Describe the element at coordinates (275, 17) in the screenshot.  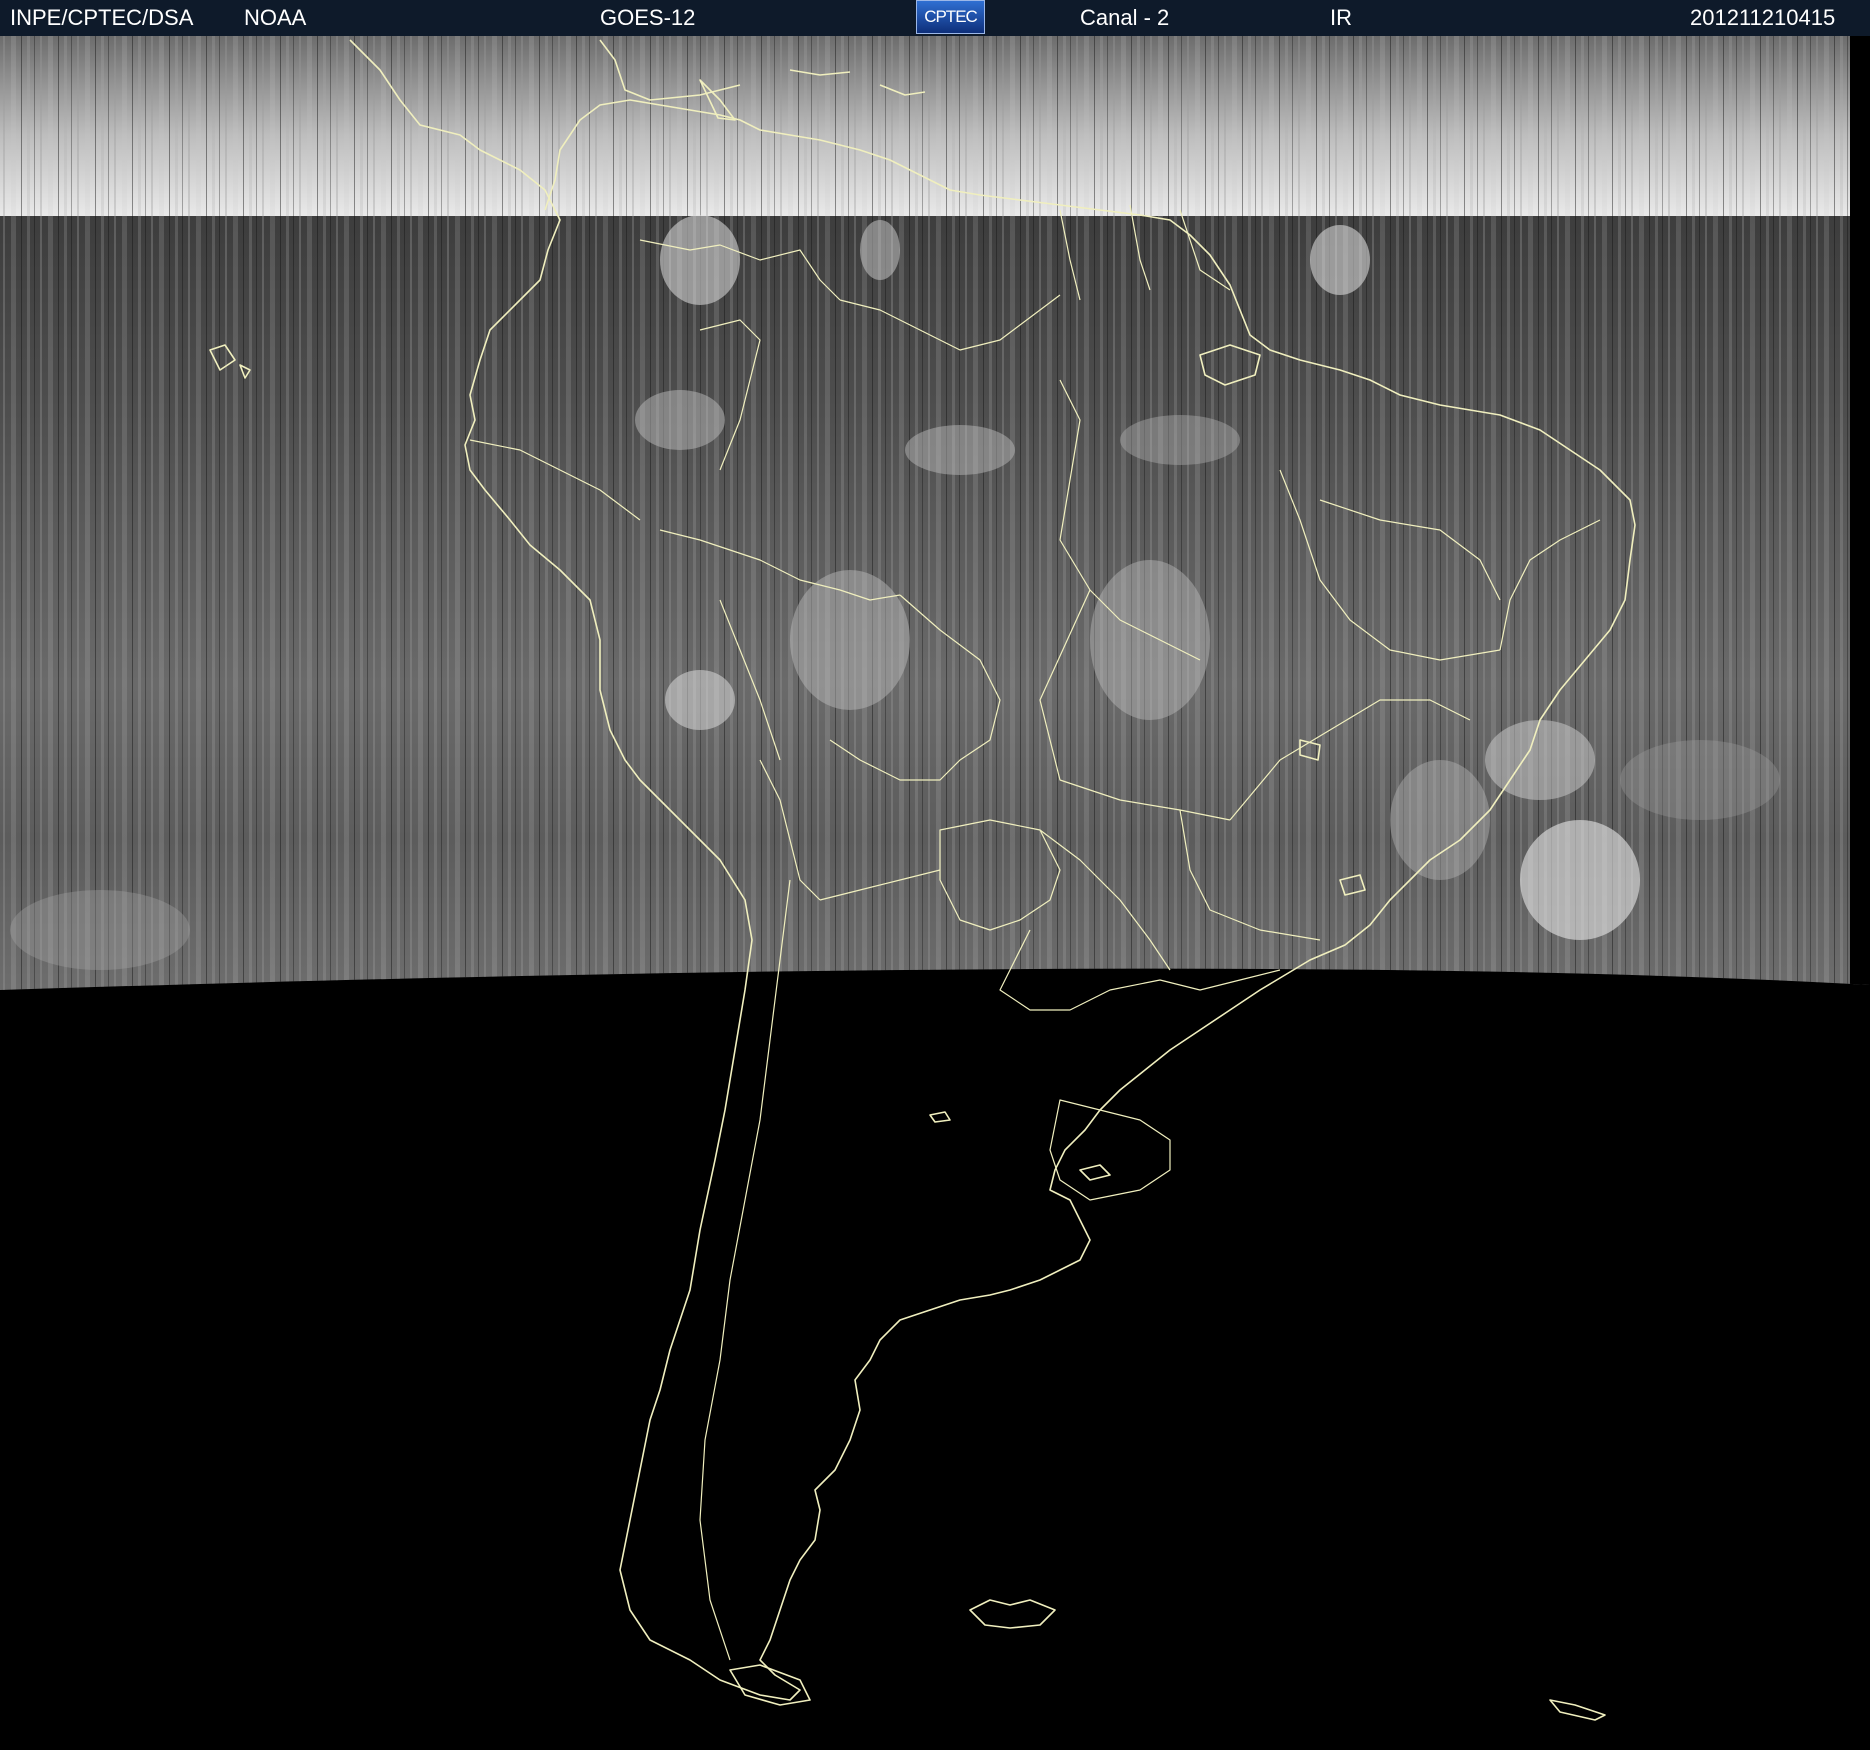
I see `agency-label: NOAA` at that location.